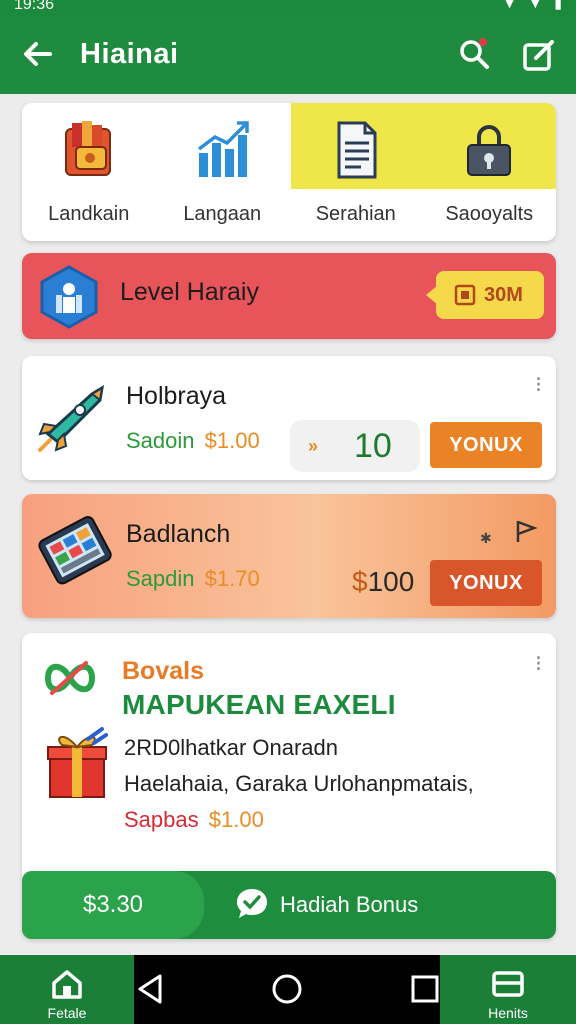 This screenshot has height=1024, width=576. What do you see at coordinates (287, 989) in the screenshot?
I see `system-home-icon` at bounding box center [287, 989].